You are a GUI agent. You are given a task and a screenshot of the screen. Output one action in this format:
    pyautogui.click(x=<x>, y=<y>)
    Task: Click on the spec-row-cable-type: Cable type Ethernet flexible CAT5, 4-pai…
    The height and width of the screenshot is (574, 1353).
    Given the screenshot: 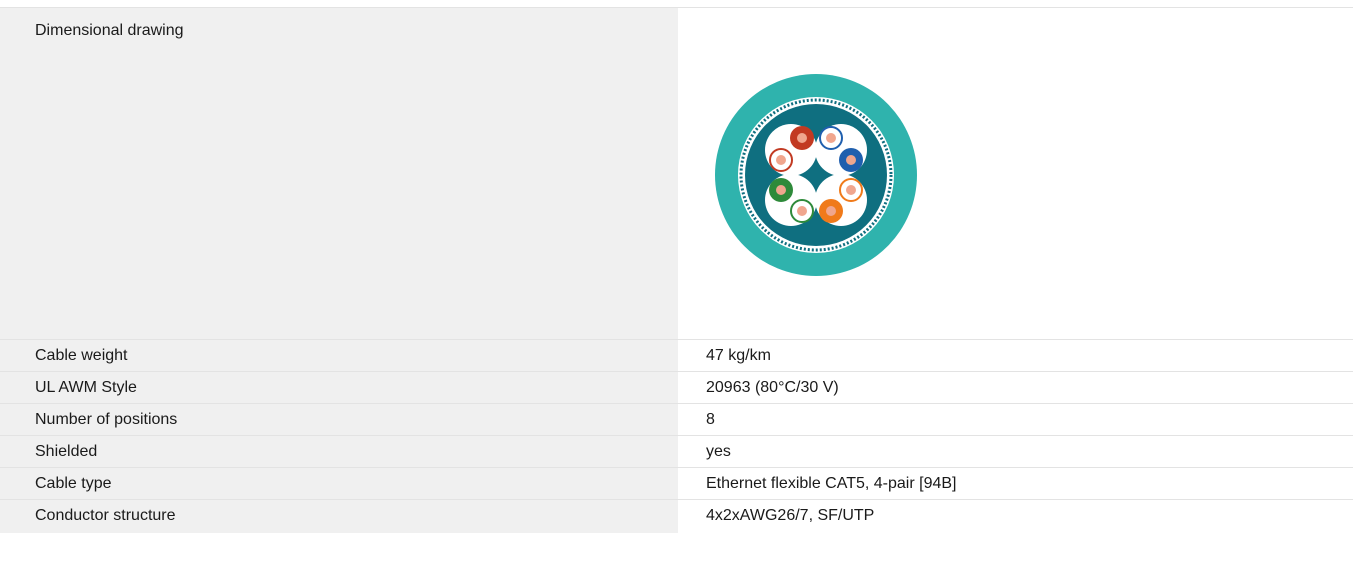 What is the action you would take?
    pyautogui.click(x=676, y=483)
    